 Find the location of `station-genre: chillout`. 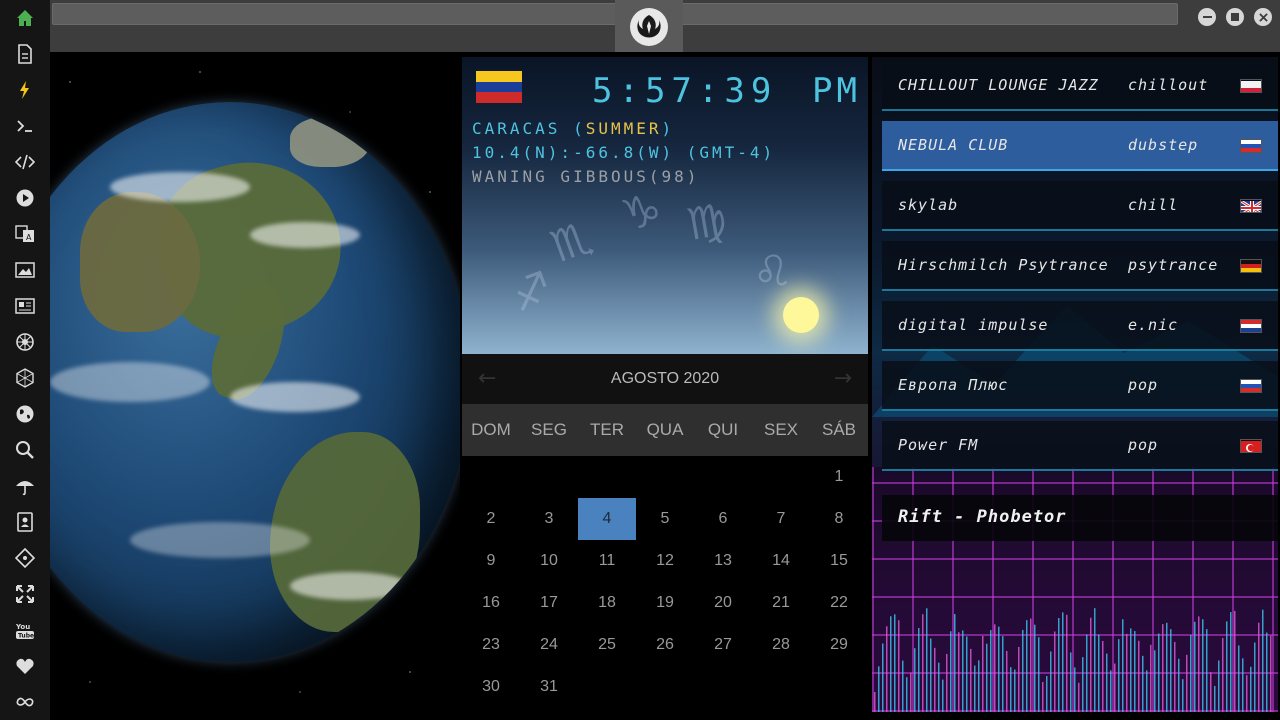

station-genre: chillout is located at coordinates (1168, 85).